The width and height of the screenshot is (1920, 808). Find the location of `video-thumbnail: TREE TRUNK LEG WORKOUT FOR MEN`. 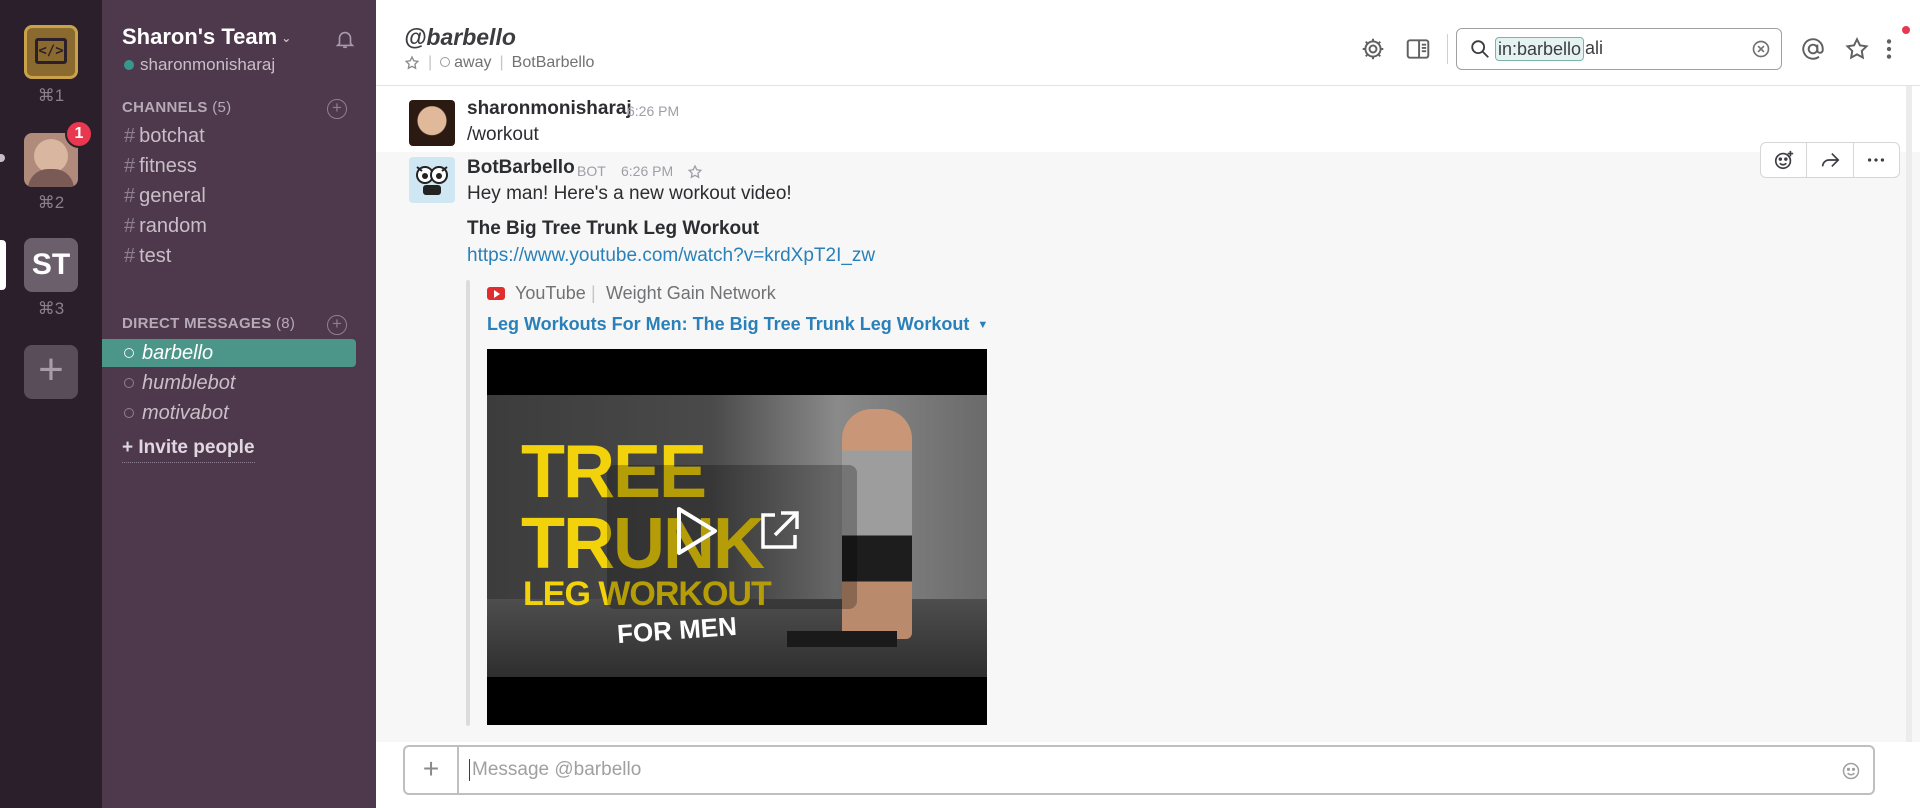

video-thumbnail: TREE TRUNK LEG WORKOUT FOR MEN is located at coordinates (737, 537).